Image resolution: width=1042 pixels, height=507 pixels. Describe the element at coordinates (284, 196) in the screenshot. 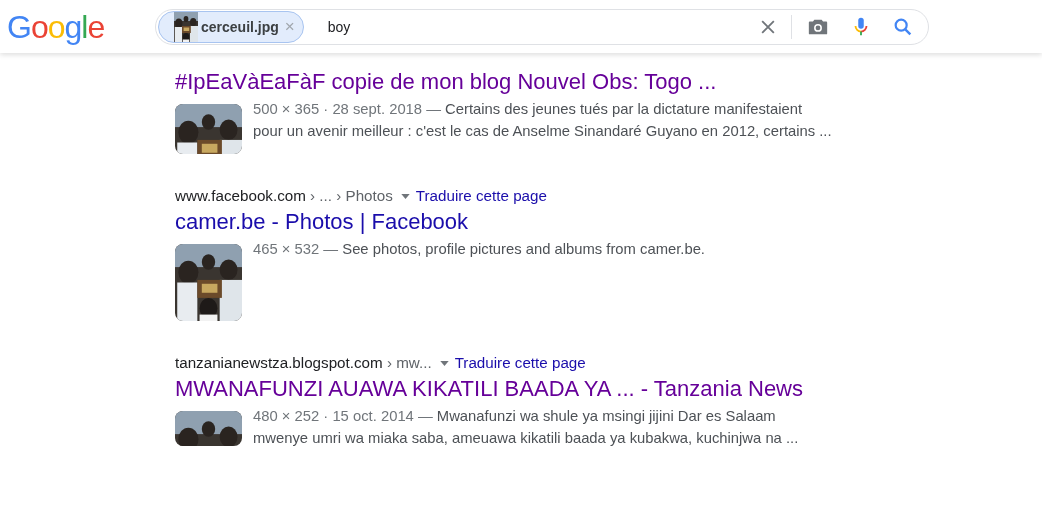

I see `result-url: www.facebook.com › ... › Photos` at that location.